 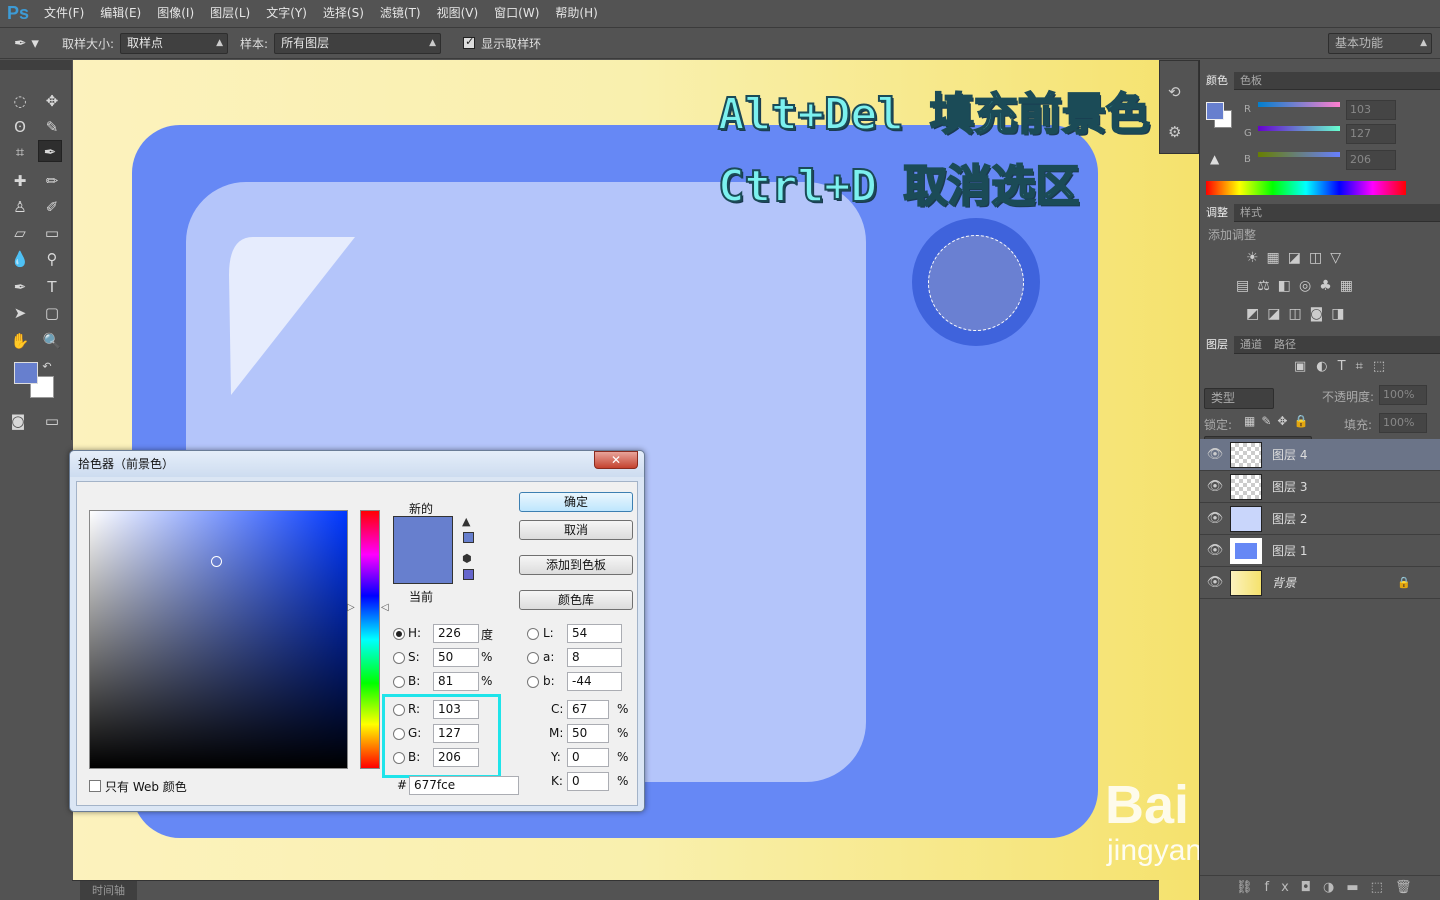 What do you see at coordinates (52, 181) in the screenshot?
I see `brush-tool-icon: ✏` at bounding box center [52, 181].